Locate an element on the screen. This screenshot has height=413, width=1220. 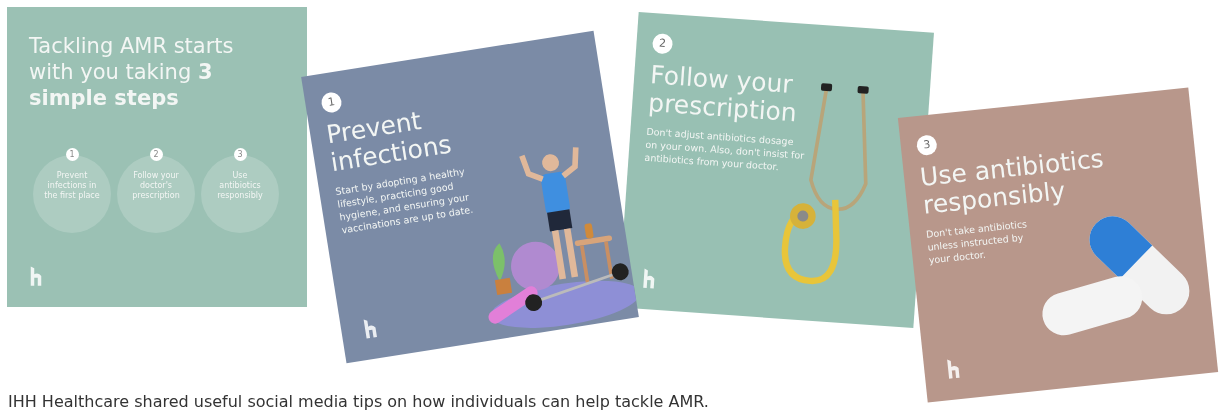
step-text: Follow your doctor's prescription is located at coordinates (156, 186).